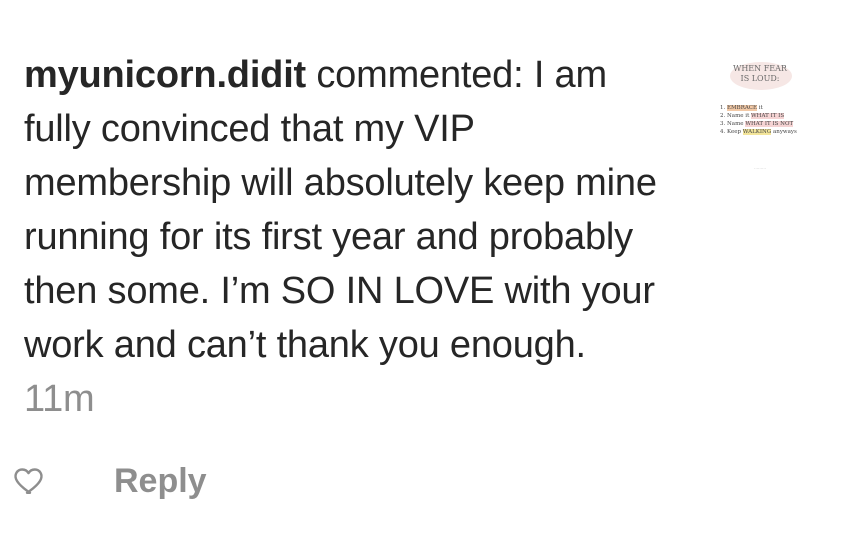  What do you see at coordinates (420, 75) in the screenshot?
I see `comment-action: commented:` at bounding box center [420, 75].